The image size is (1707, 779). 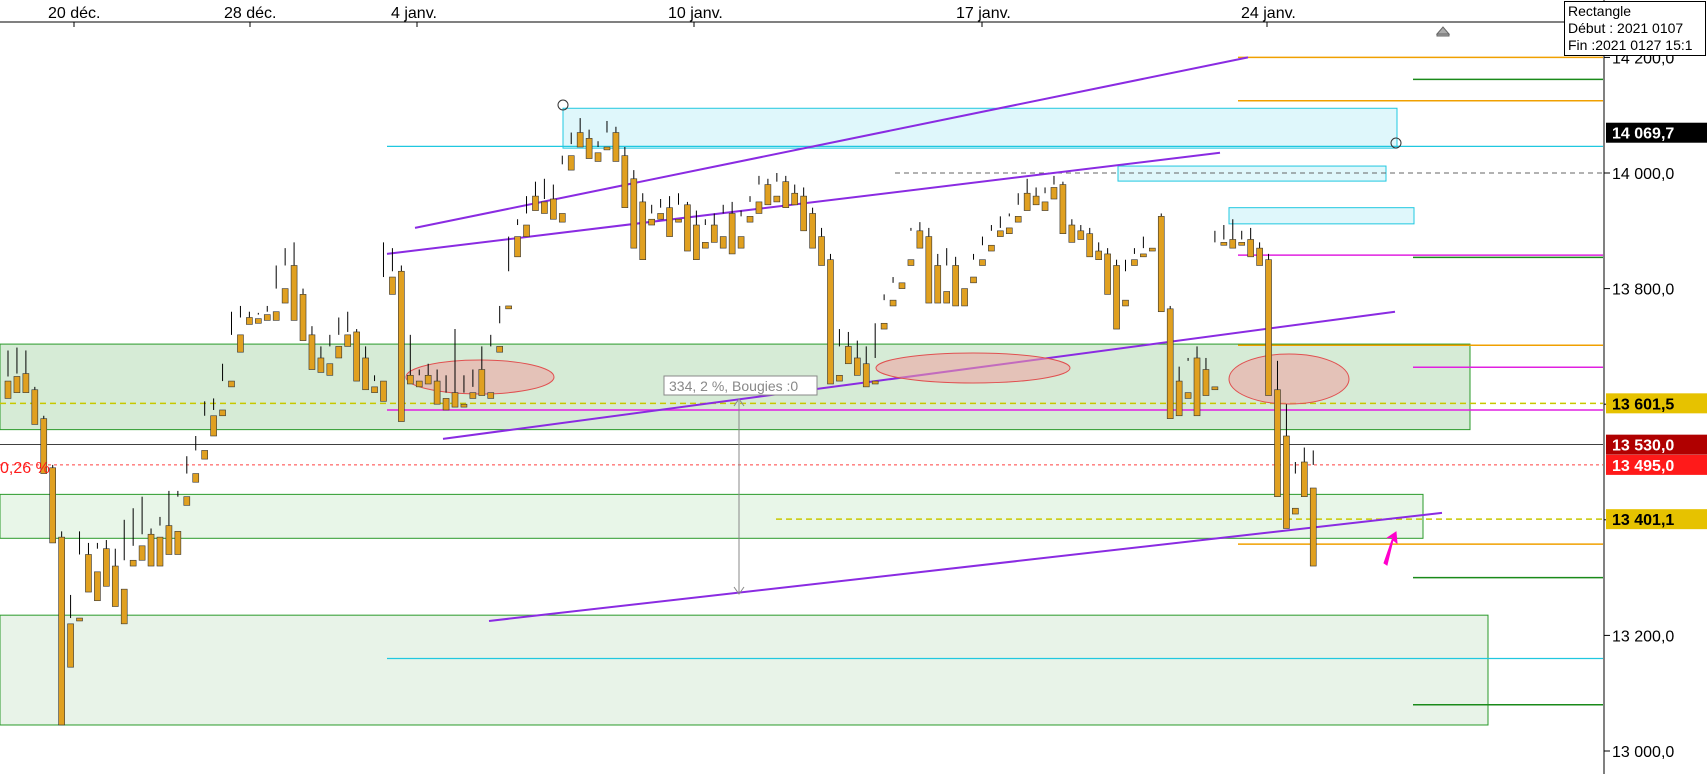 What do you see at coordinates (744, 670) in the screenshot?
I see `support-zone-lower` at bounding box center [744, 670].